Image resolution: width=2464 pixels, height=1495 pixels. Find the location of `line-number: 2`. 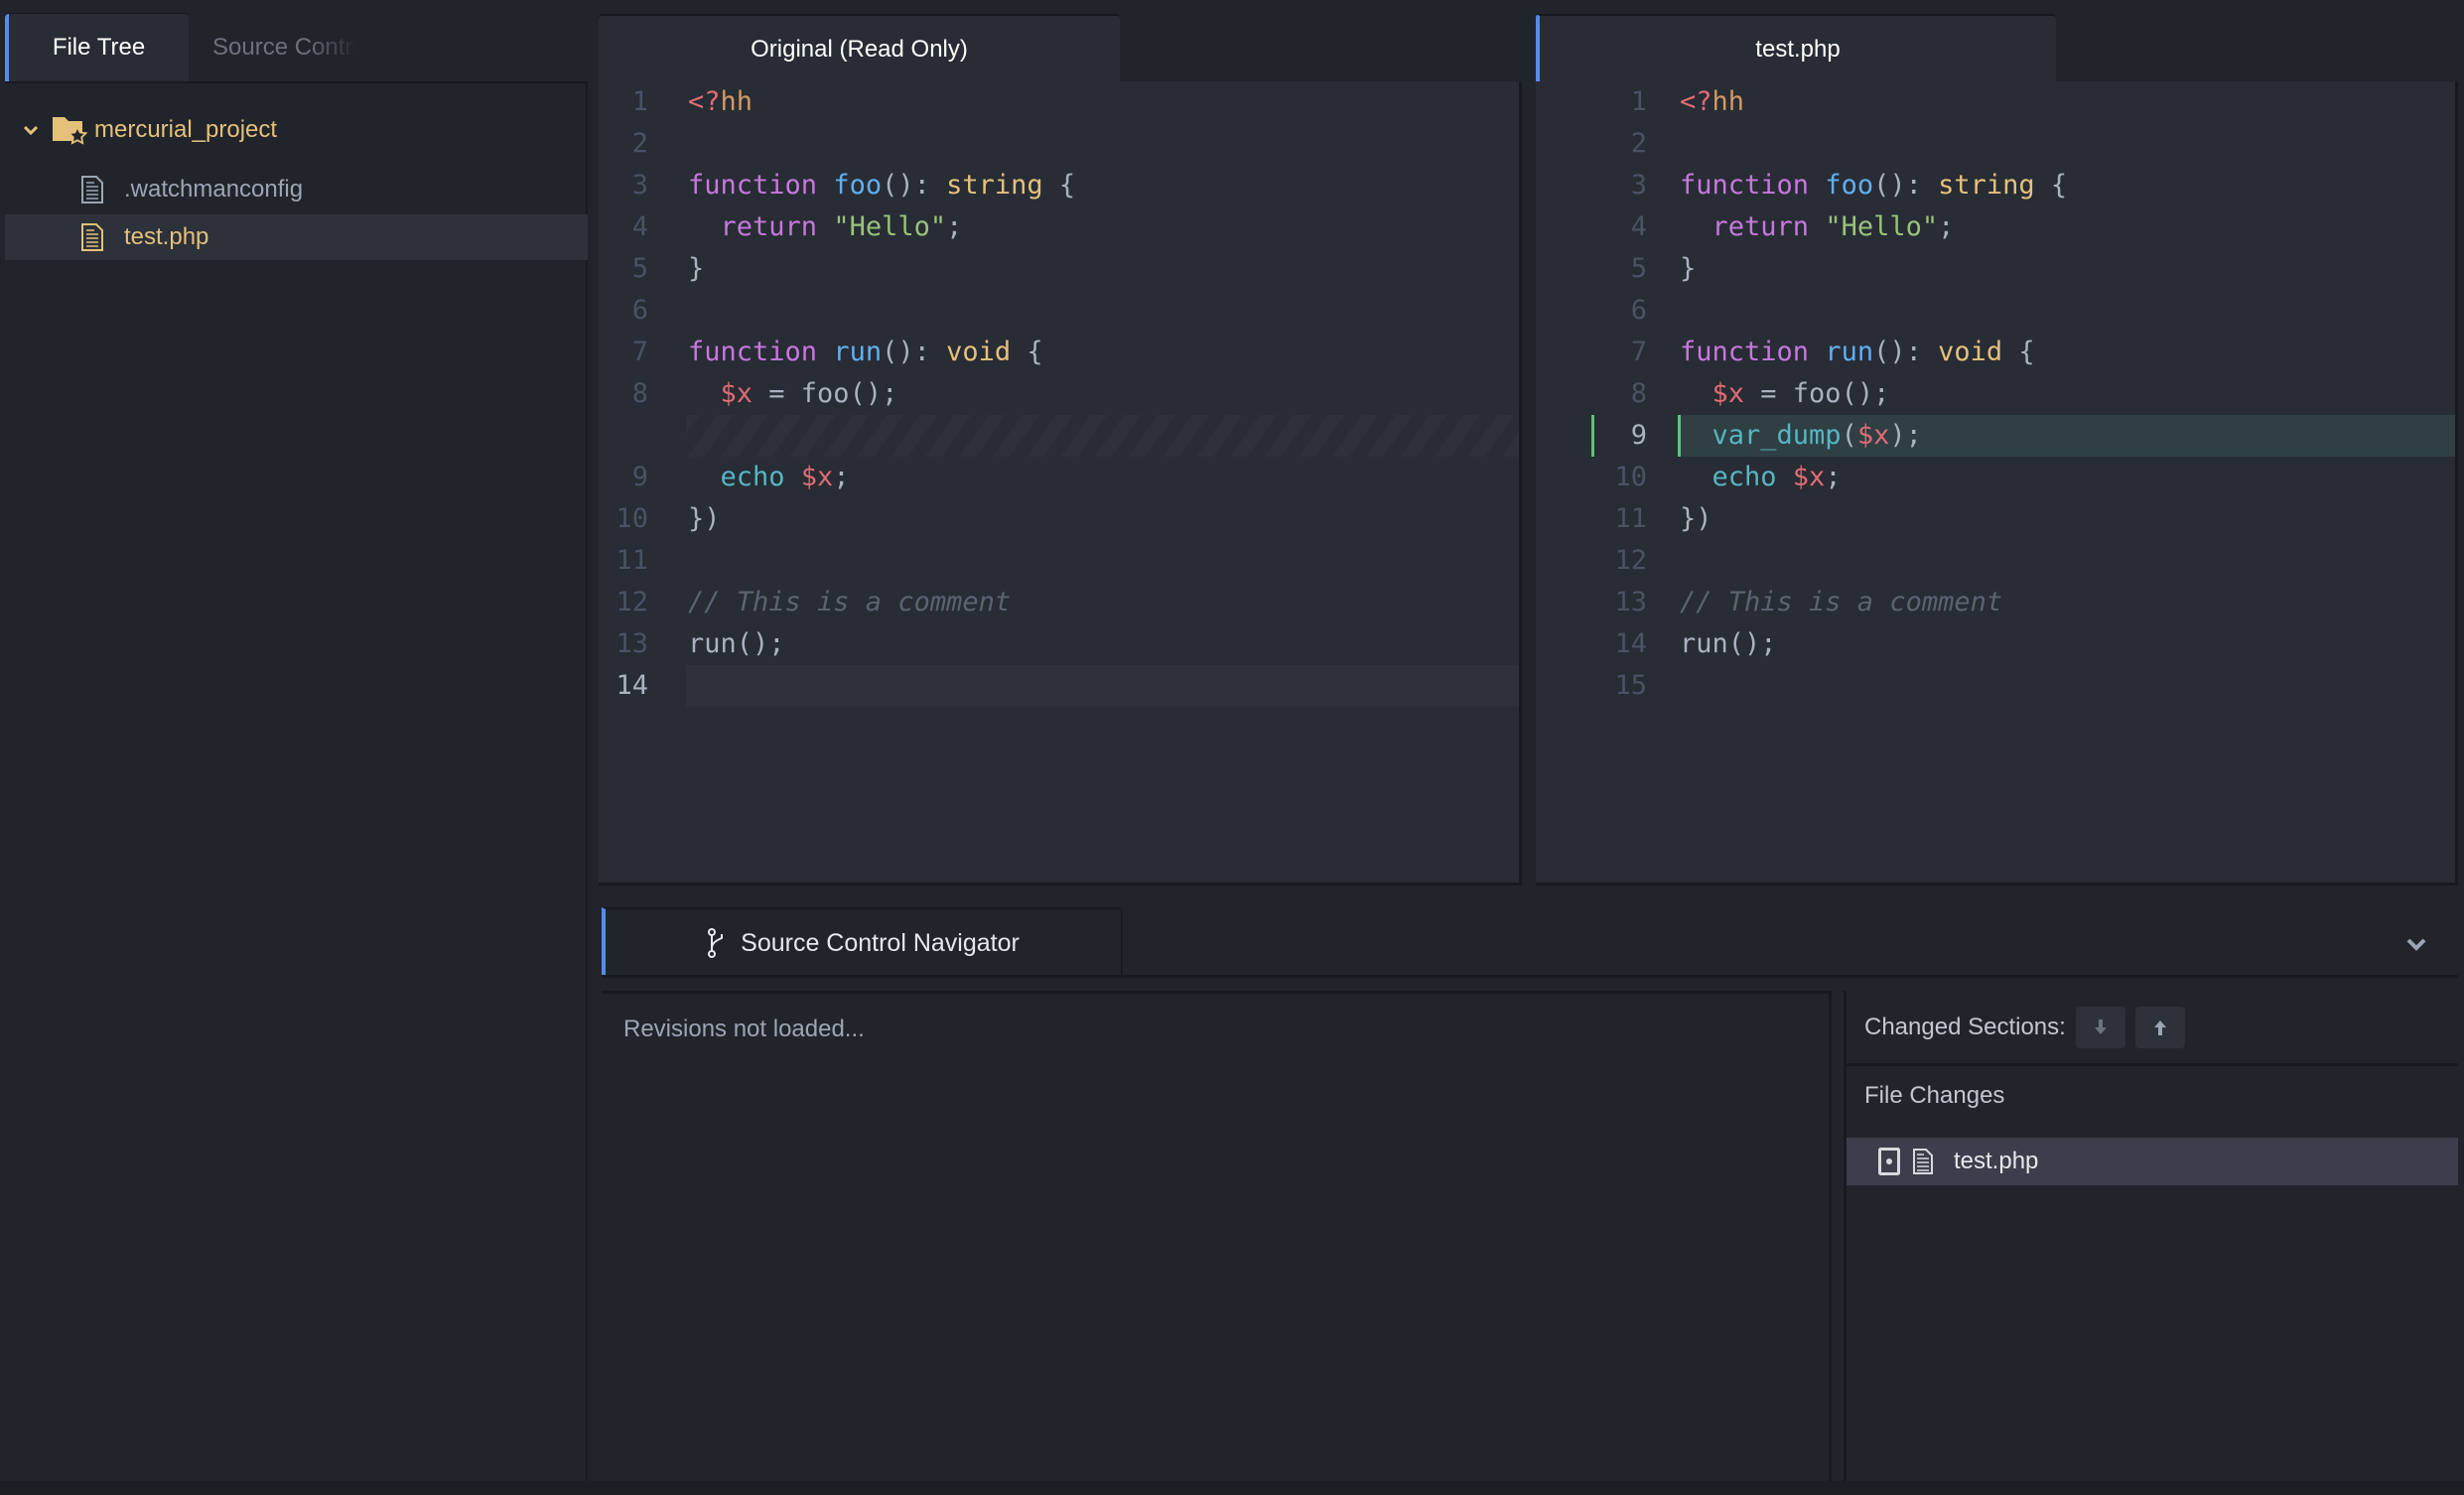

line-number: 2 is located at coordinates (639, 143).